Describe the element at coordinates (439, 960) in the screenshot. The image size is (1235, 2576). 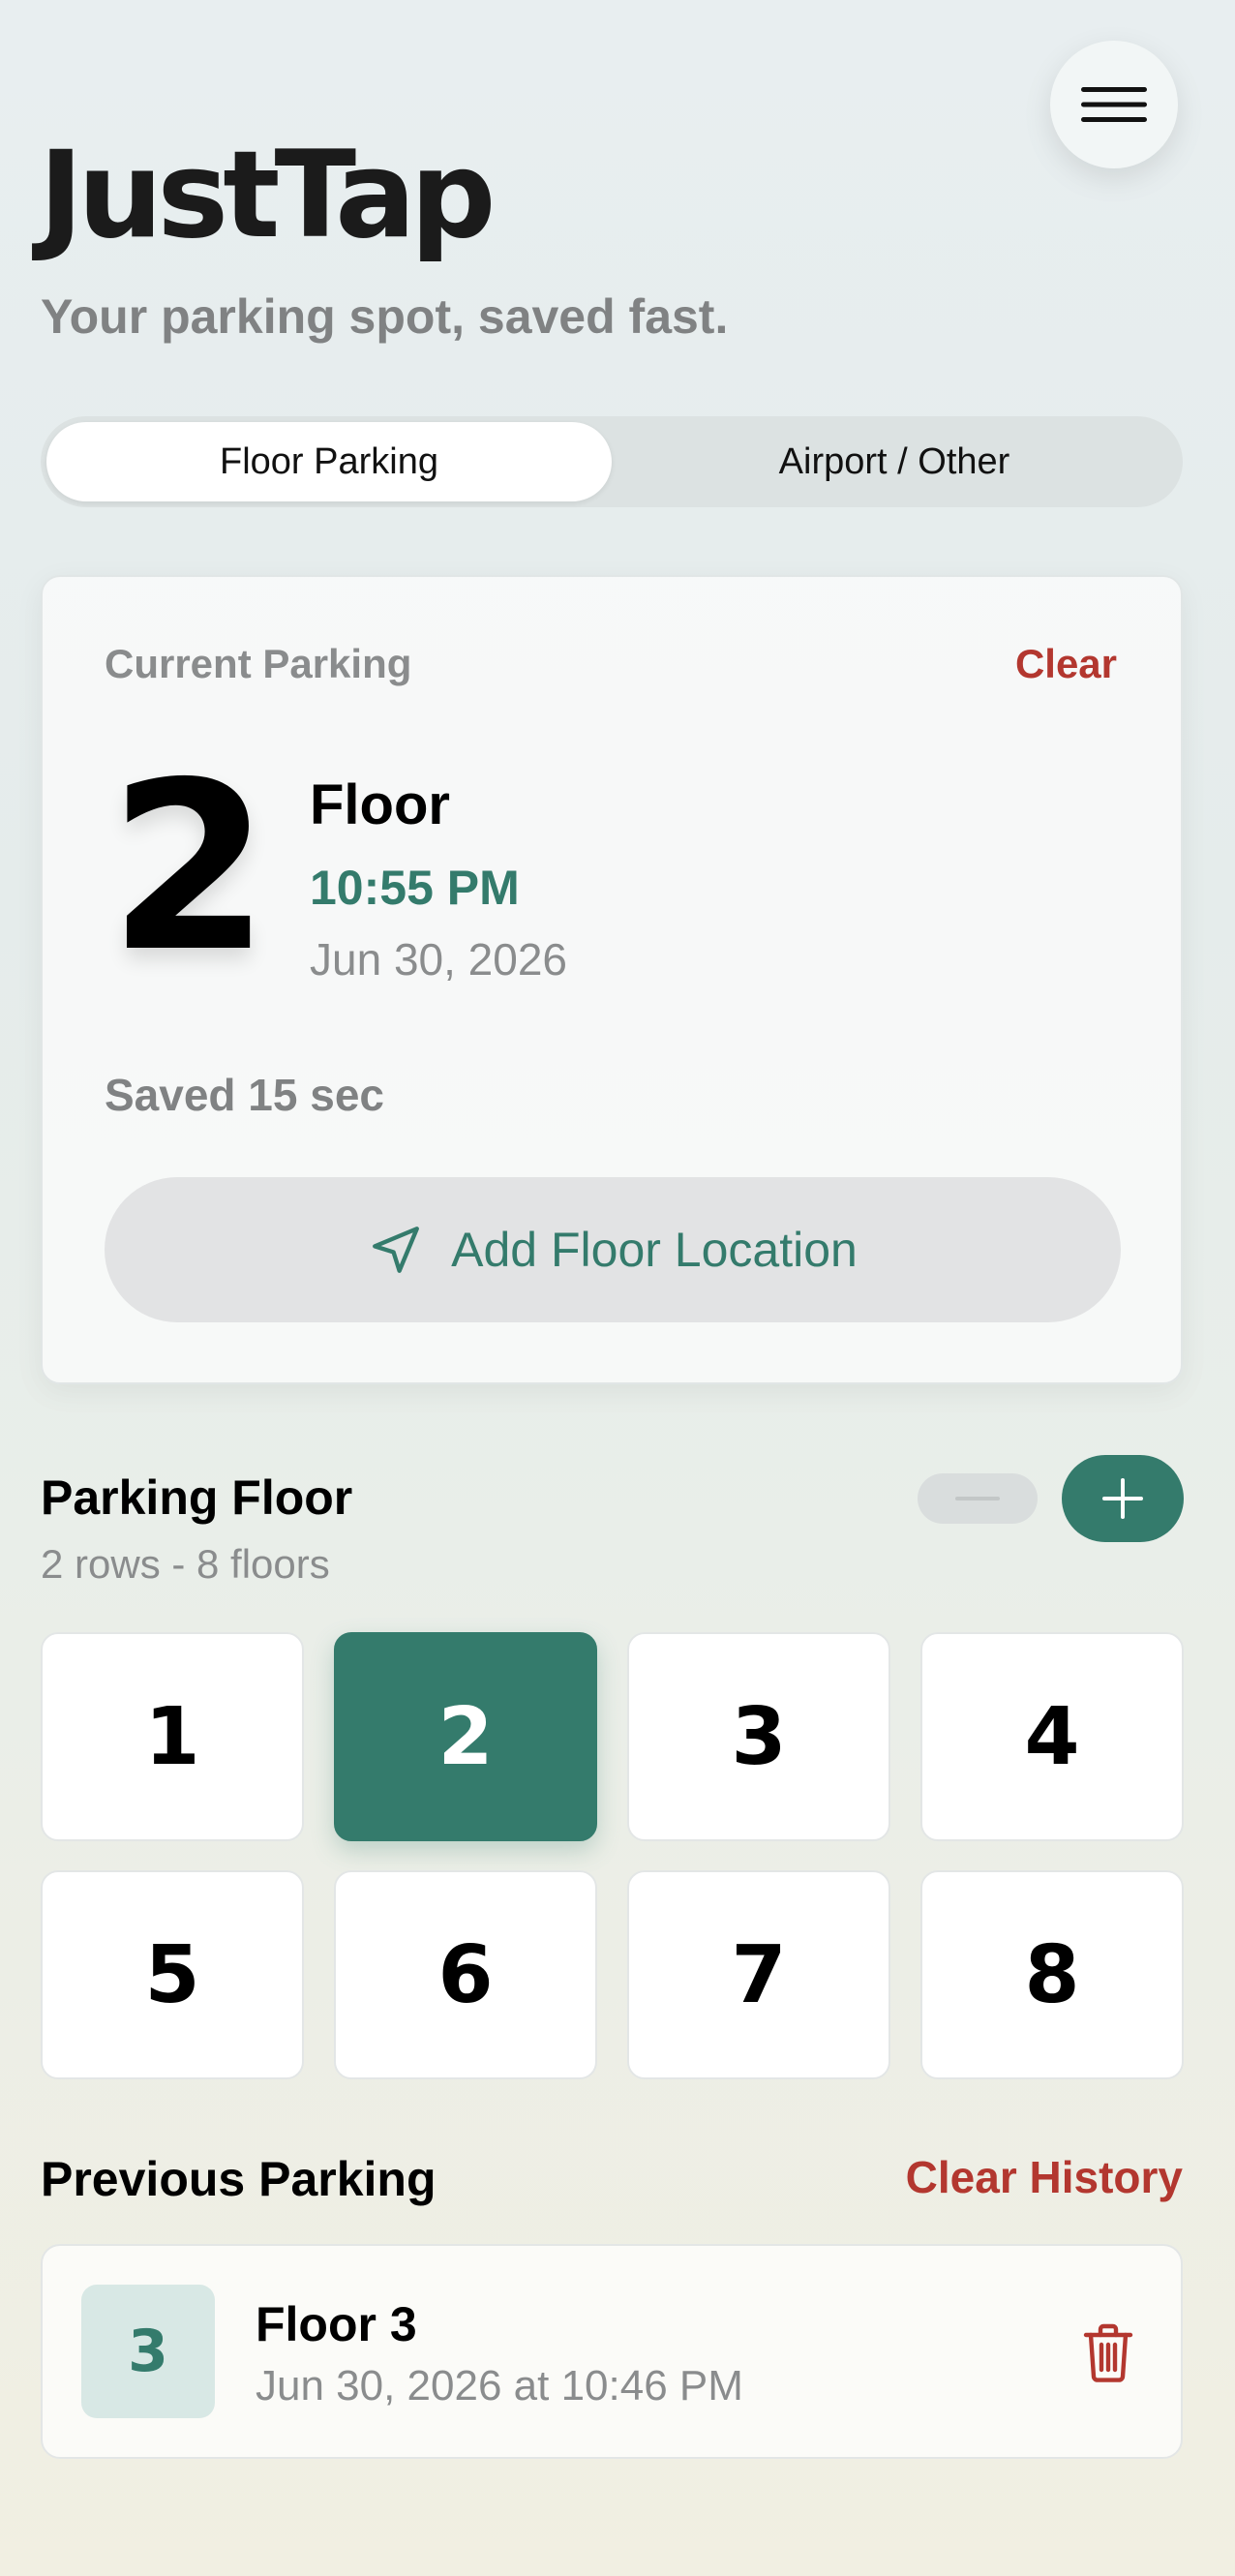
I see `saved-date: Jun 30, 2026` at that location.